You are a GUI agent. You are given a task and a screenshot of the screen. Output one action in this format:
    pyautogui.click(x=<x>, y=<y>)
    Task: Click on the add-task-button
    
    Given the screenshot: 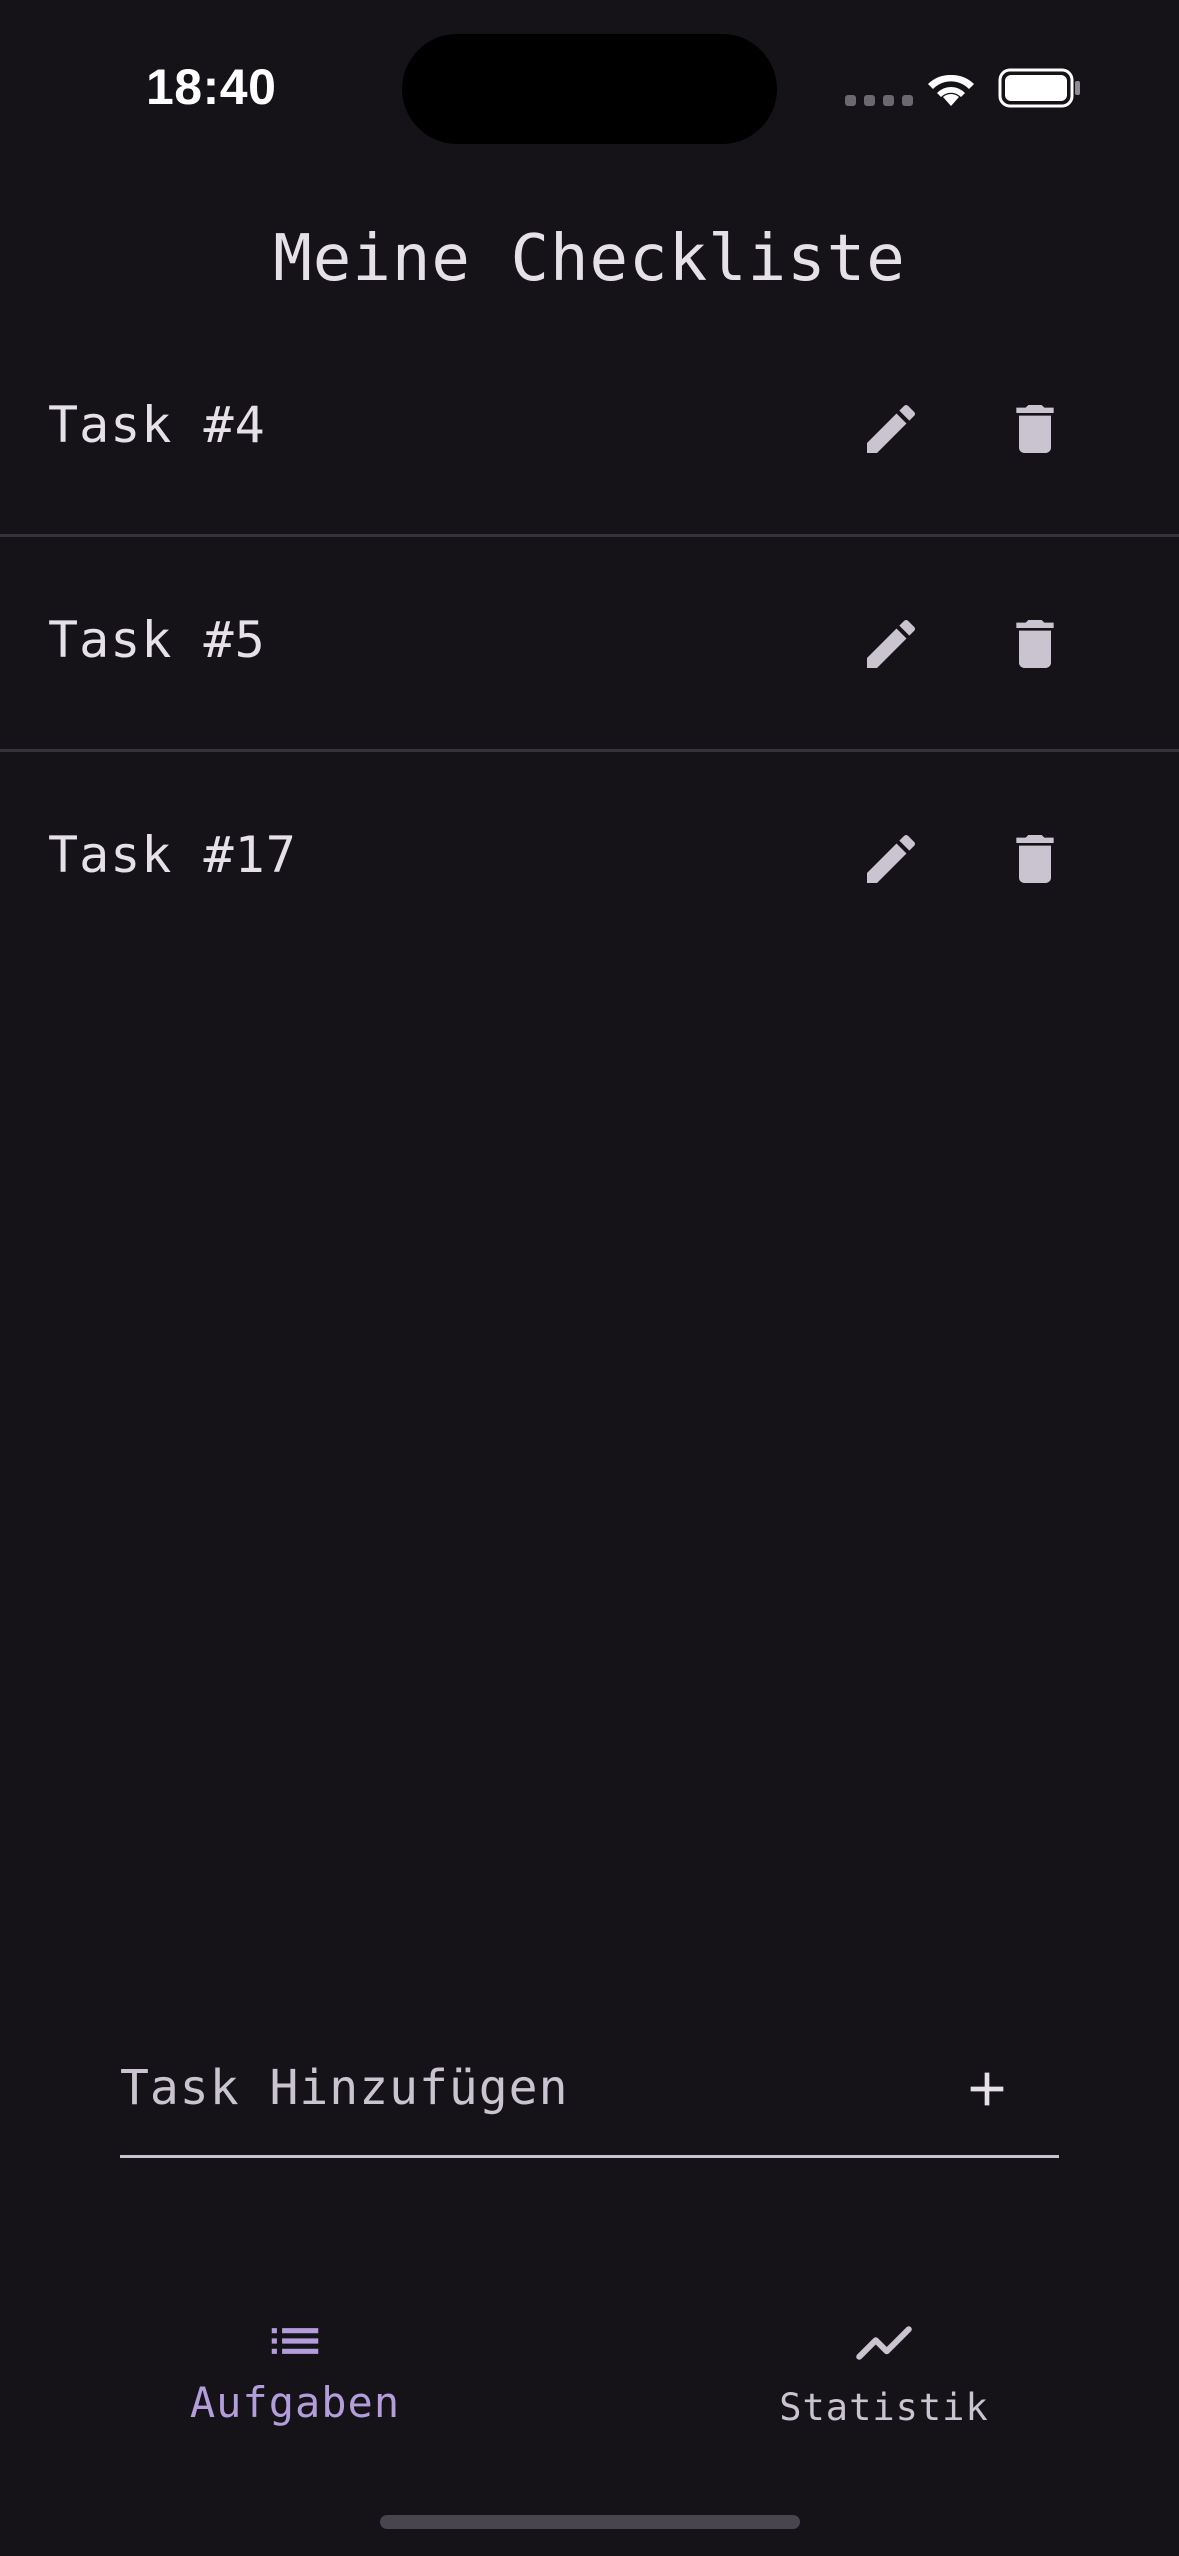 What is the action you would take?
    pyautogui.click(x=987, y=2089)
    